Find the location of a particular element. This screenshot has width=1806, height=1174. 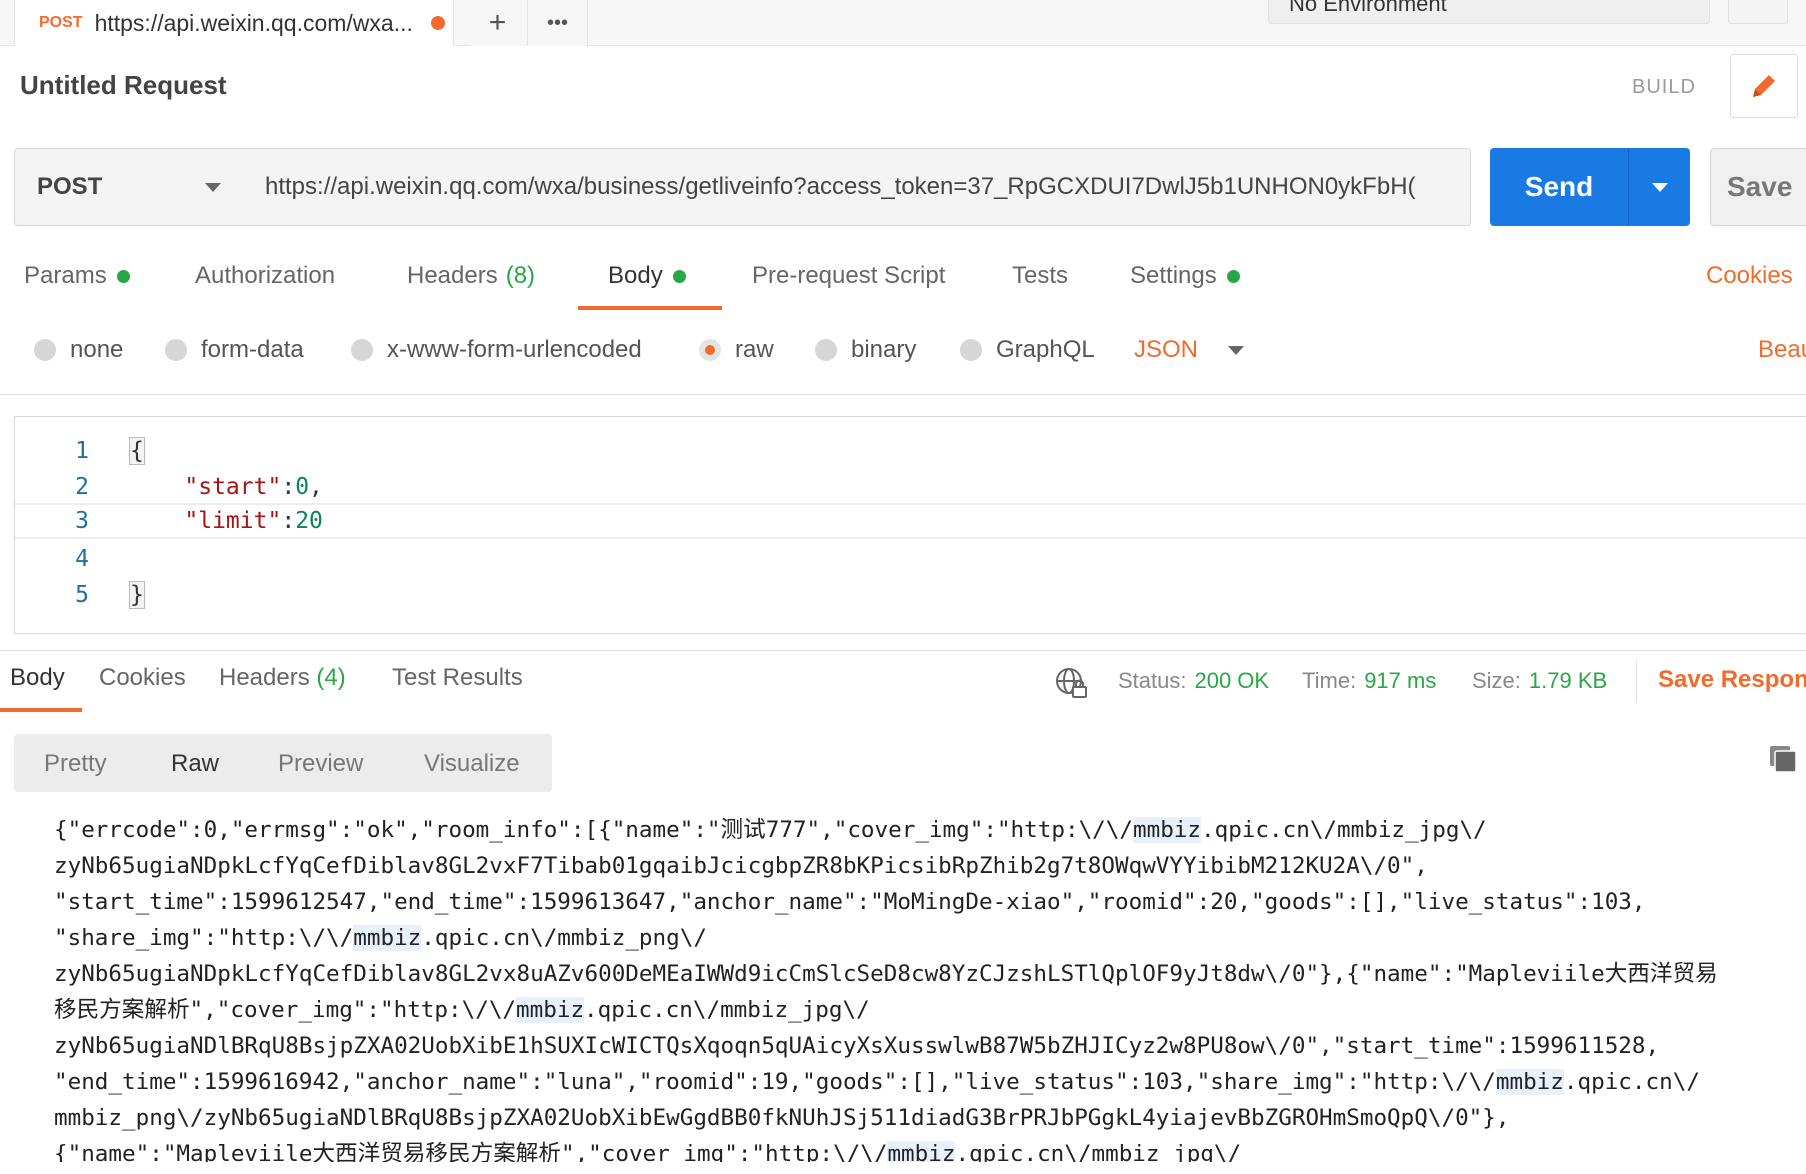

radio-x-www-form-urlencoded: x-www-form-urlencoded is located at coordinates (496, 350).